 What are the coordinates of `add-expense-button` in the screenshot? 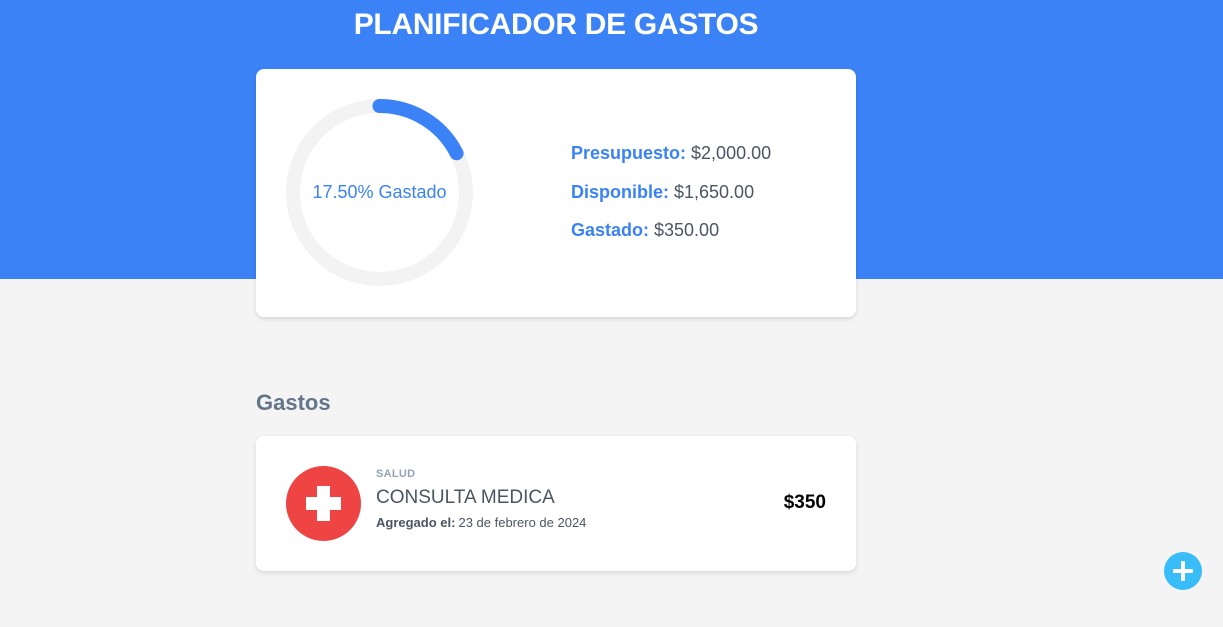 It's located at (1183, 571).